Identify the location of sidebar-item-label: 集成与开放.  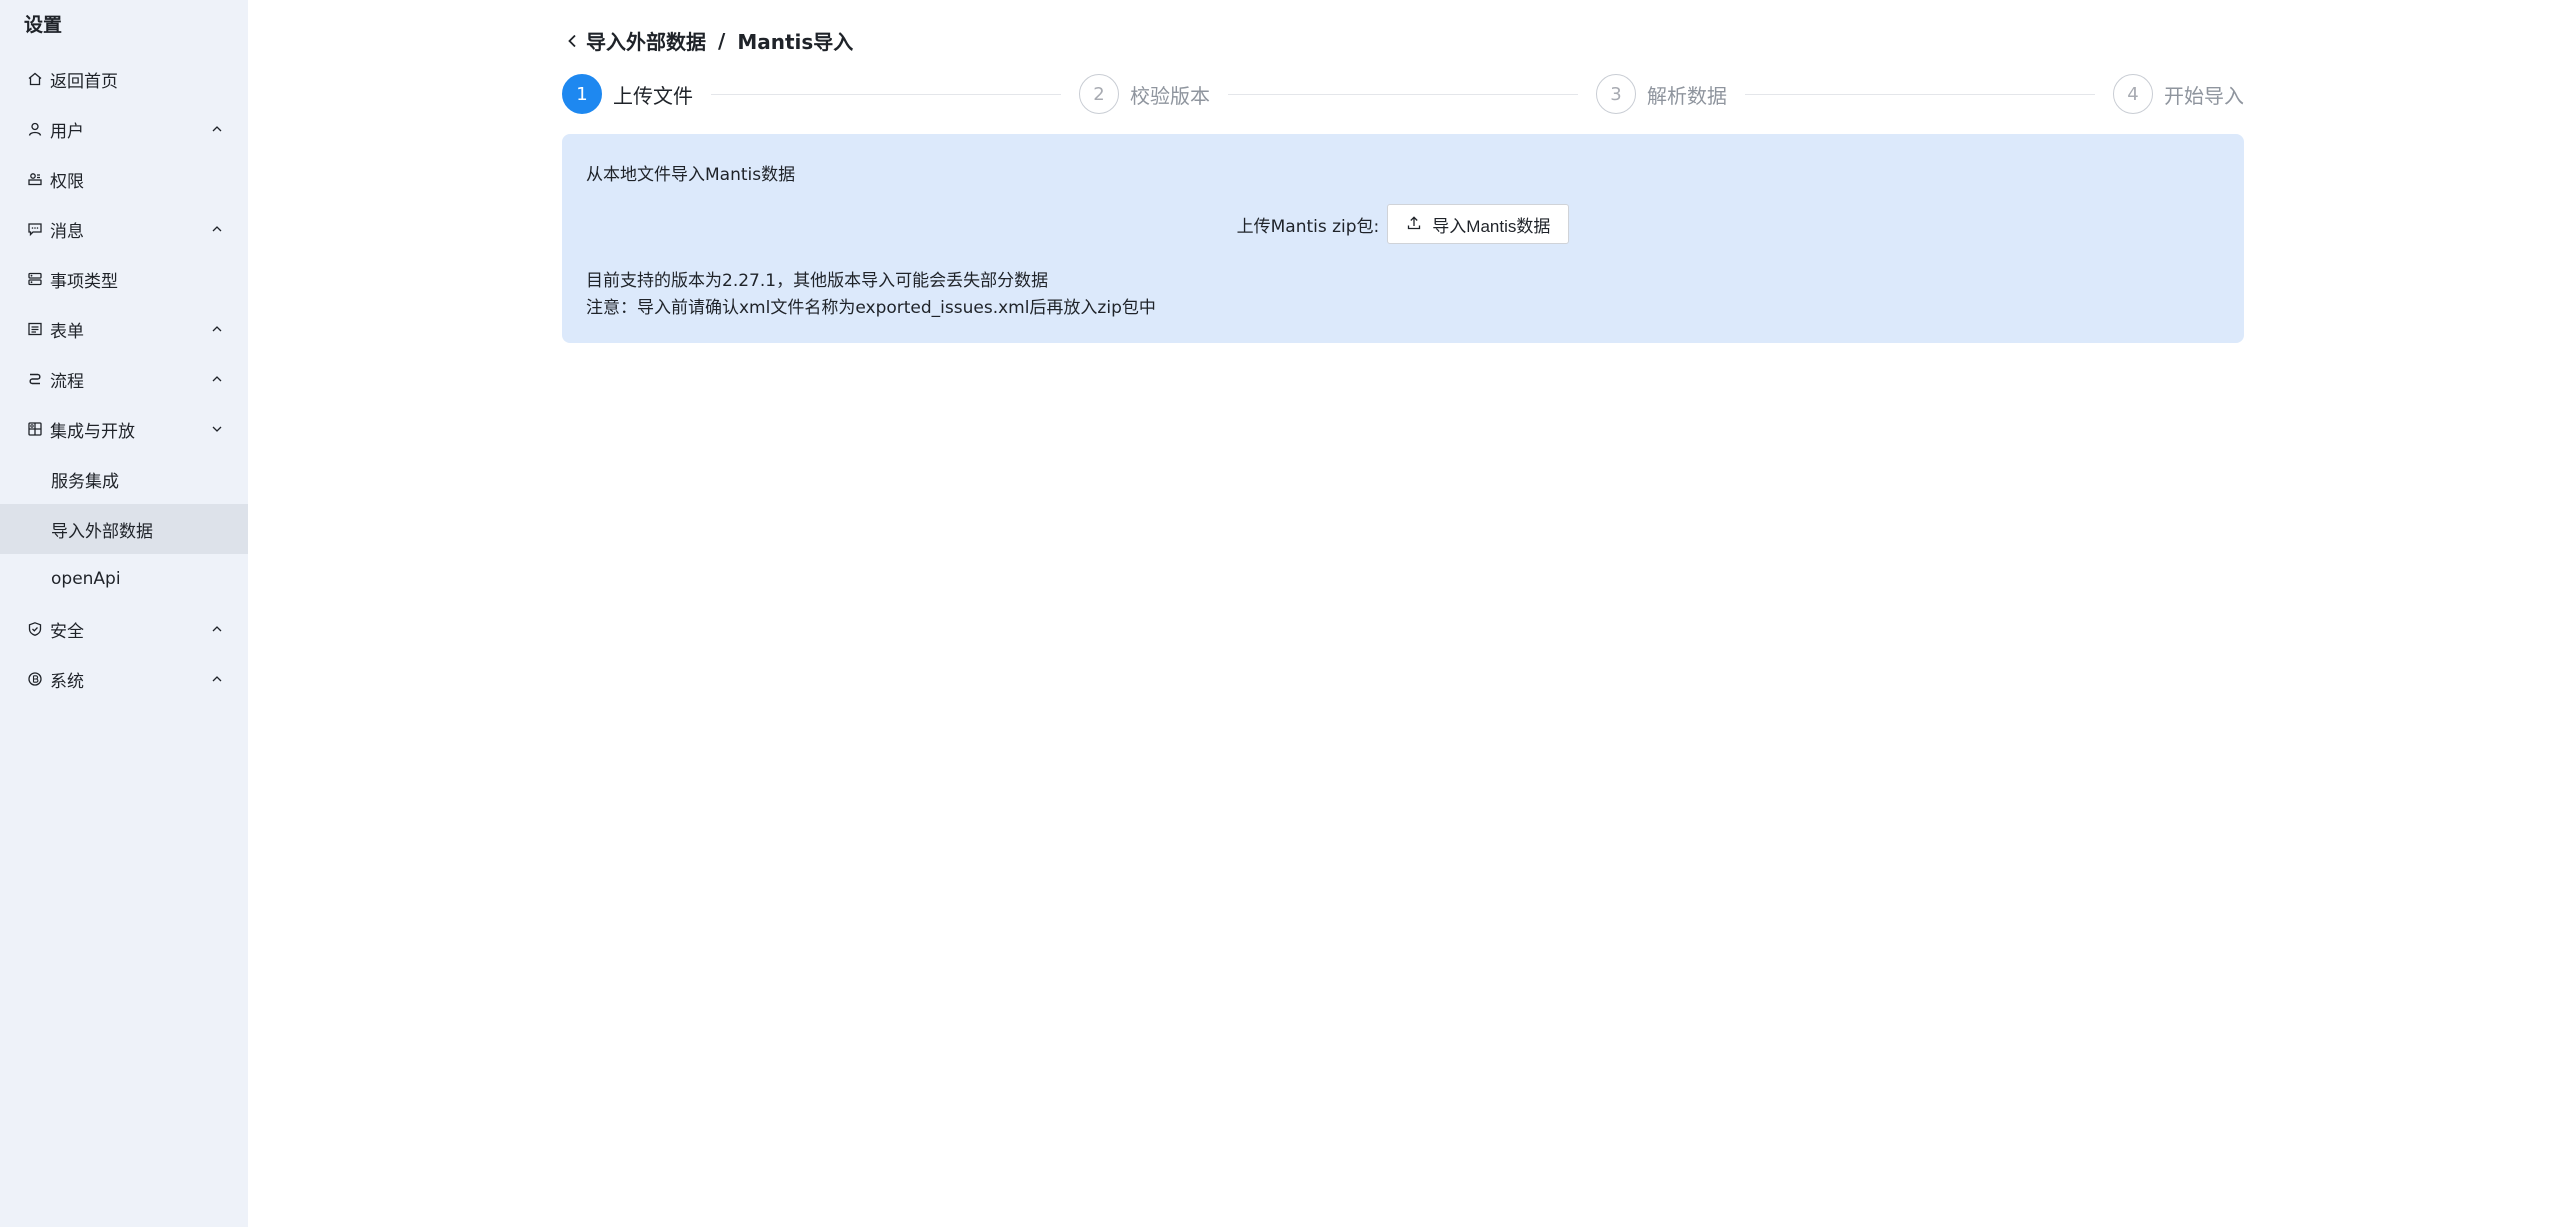
(92, 431).